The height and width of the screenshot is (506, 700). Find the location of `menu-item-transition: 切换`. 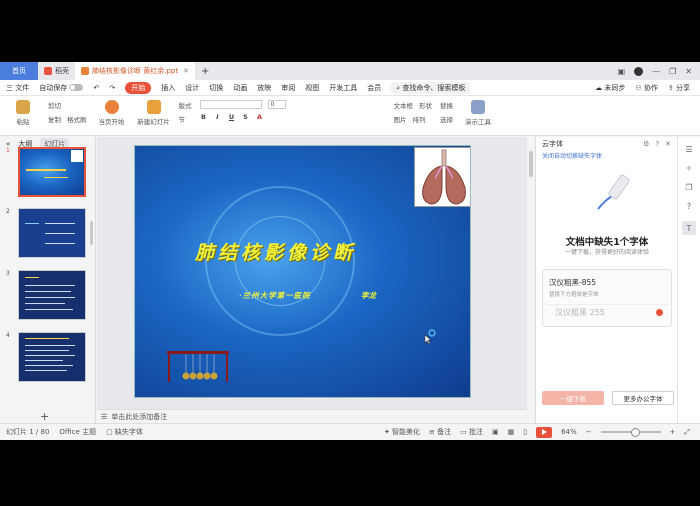

menu-item-transition: 切换 is located at coordinates (216, 88).